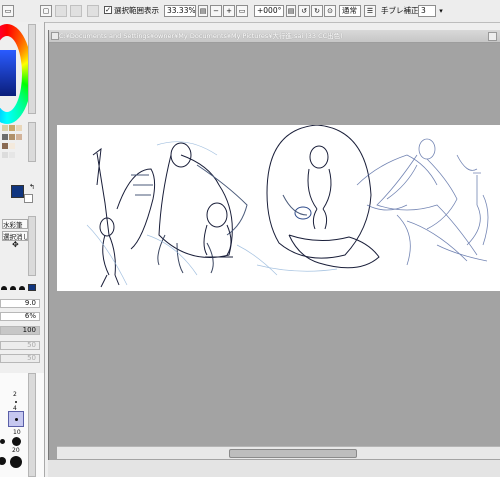  I want to click on stabilizer-label: 手ブレ補正, so click(400, 10).